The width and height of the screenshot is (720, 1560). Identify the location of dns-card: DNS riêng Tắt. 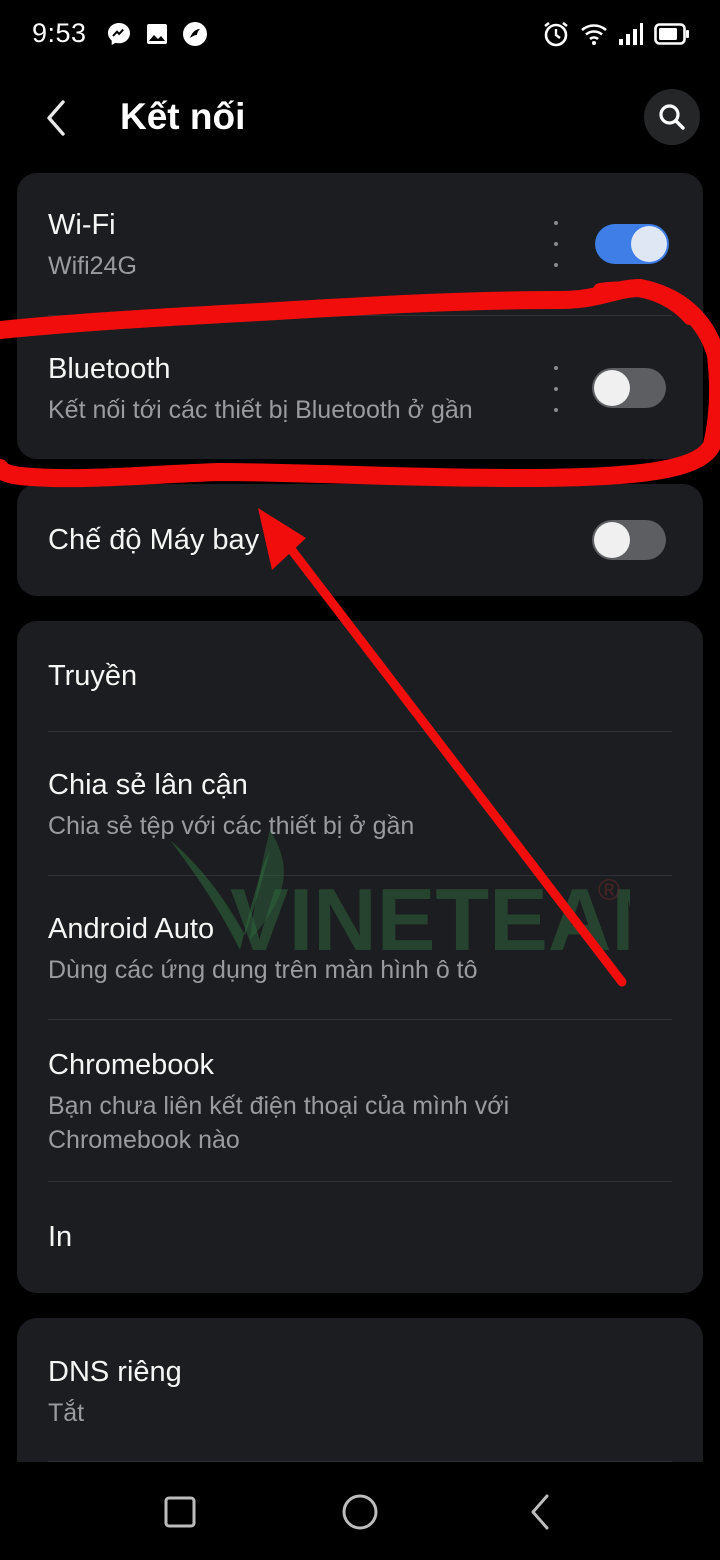
(360, 1398).